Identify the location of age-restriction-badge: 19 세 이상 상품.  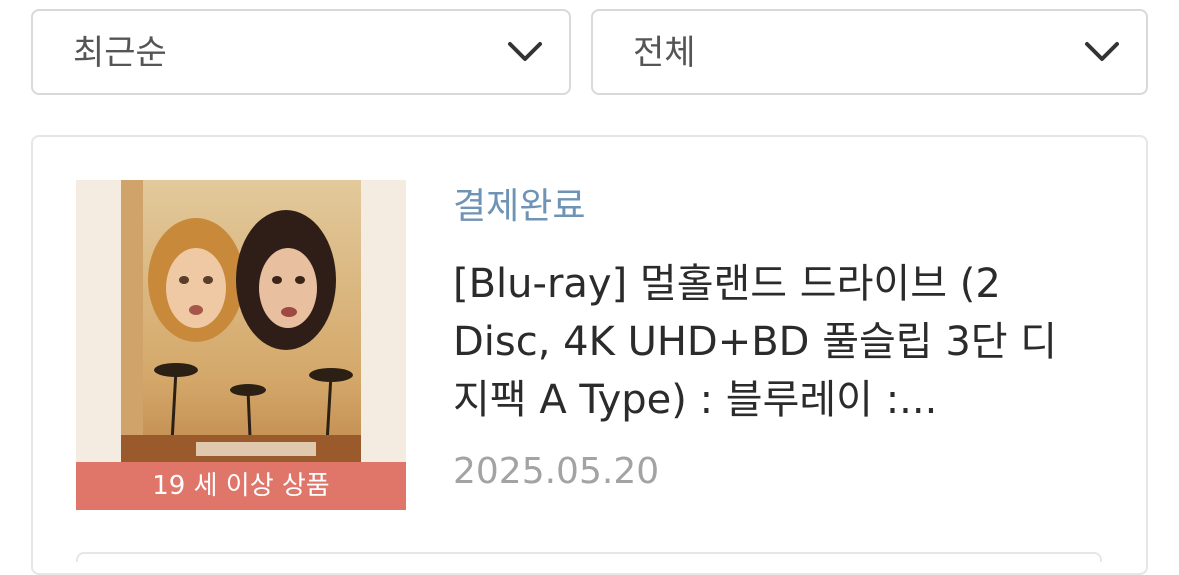
(241, 486).